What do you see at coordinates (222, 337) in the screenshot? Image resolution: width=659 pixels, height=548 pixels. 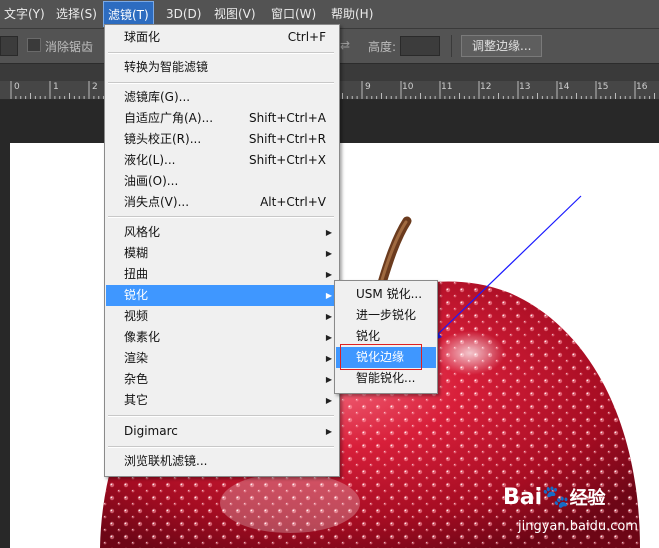 I see `menu-item-pixelate: 像素化 ▶` at bounding box center [222, 337].